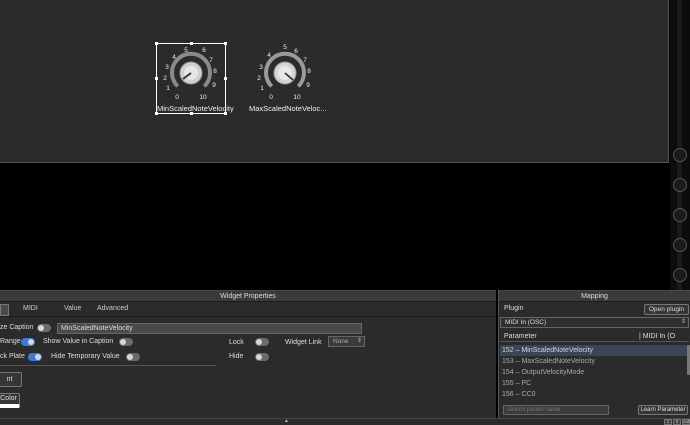  What do you see at coordinates (248, 296) in the screenshot?
I see `panel-title: Widget Properties` at bounding box center [248, 296].